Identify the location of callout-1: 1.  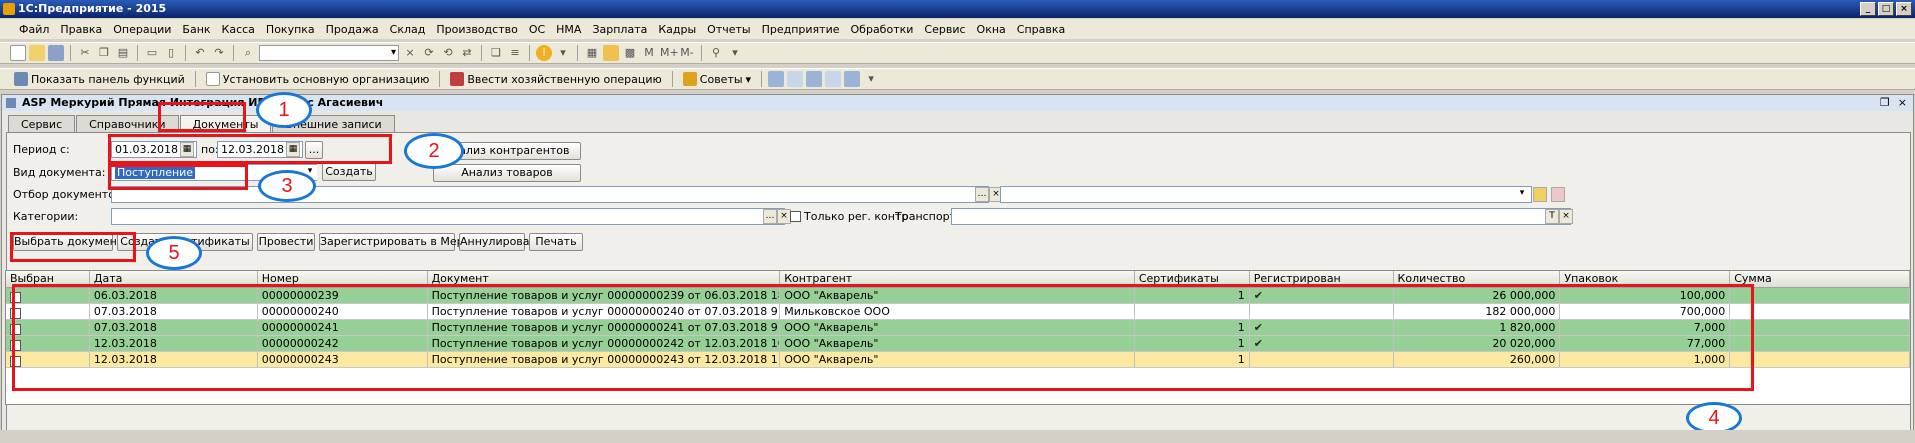
(284, 110).